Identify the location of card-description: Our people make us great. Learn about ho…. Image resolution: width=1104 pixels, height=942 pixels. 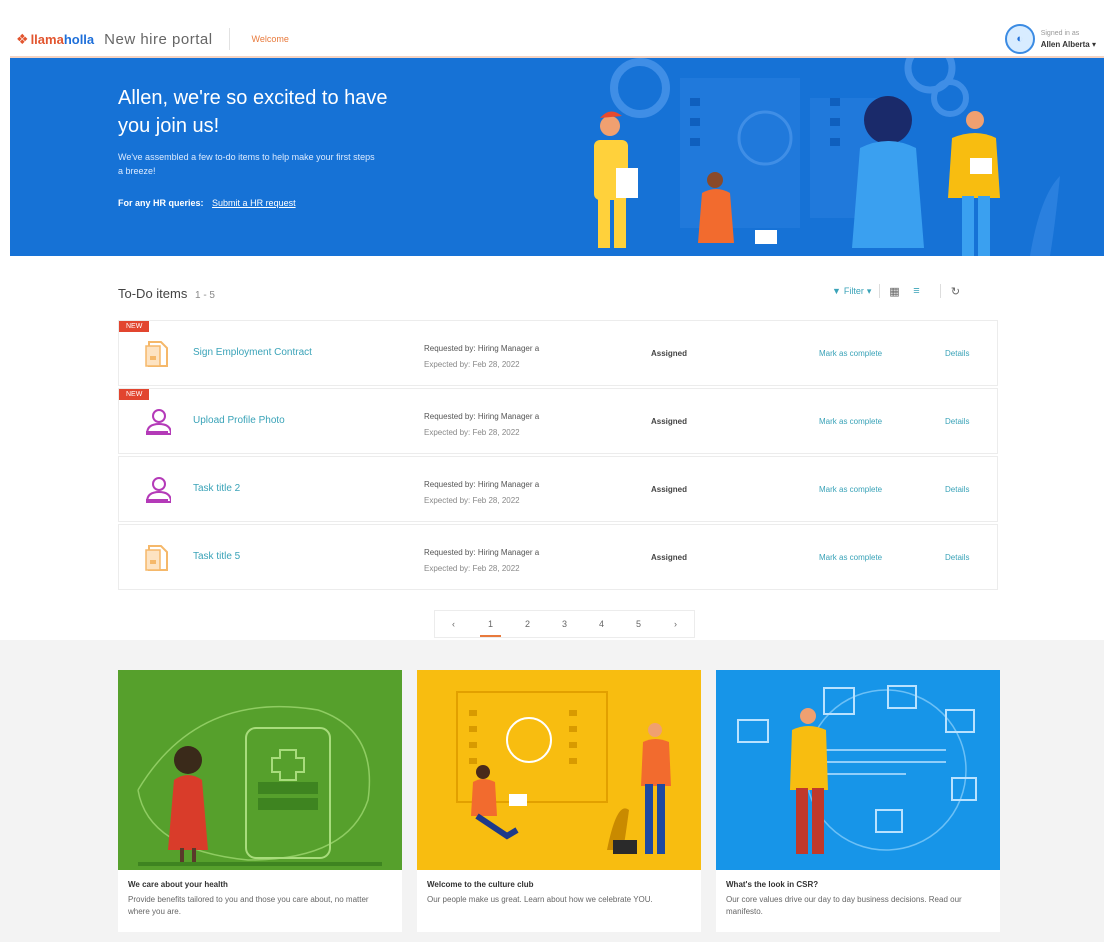
(540, 899).